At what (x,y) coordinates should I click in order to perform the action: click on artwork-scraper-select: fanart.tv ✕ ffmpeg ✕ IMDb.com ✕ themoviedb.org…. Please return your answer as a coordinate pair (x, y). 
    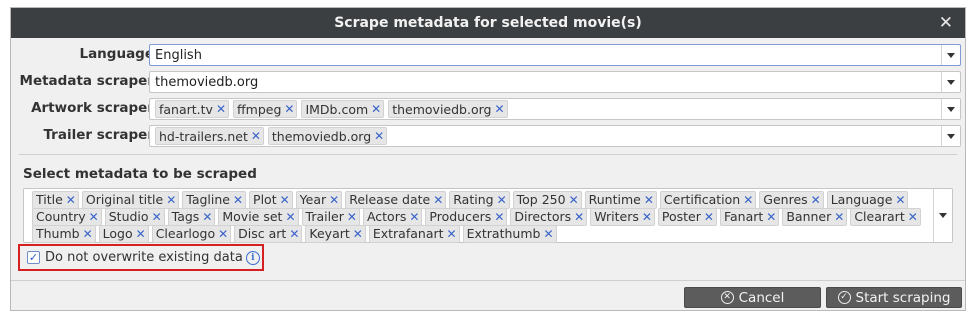
    Looking at the image, I should click on (555, 109).